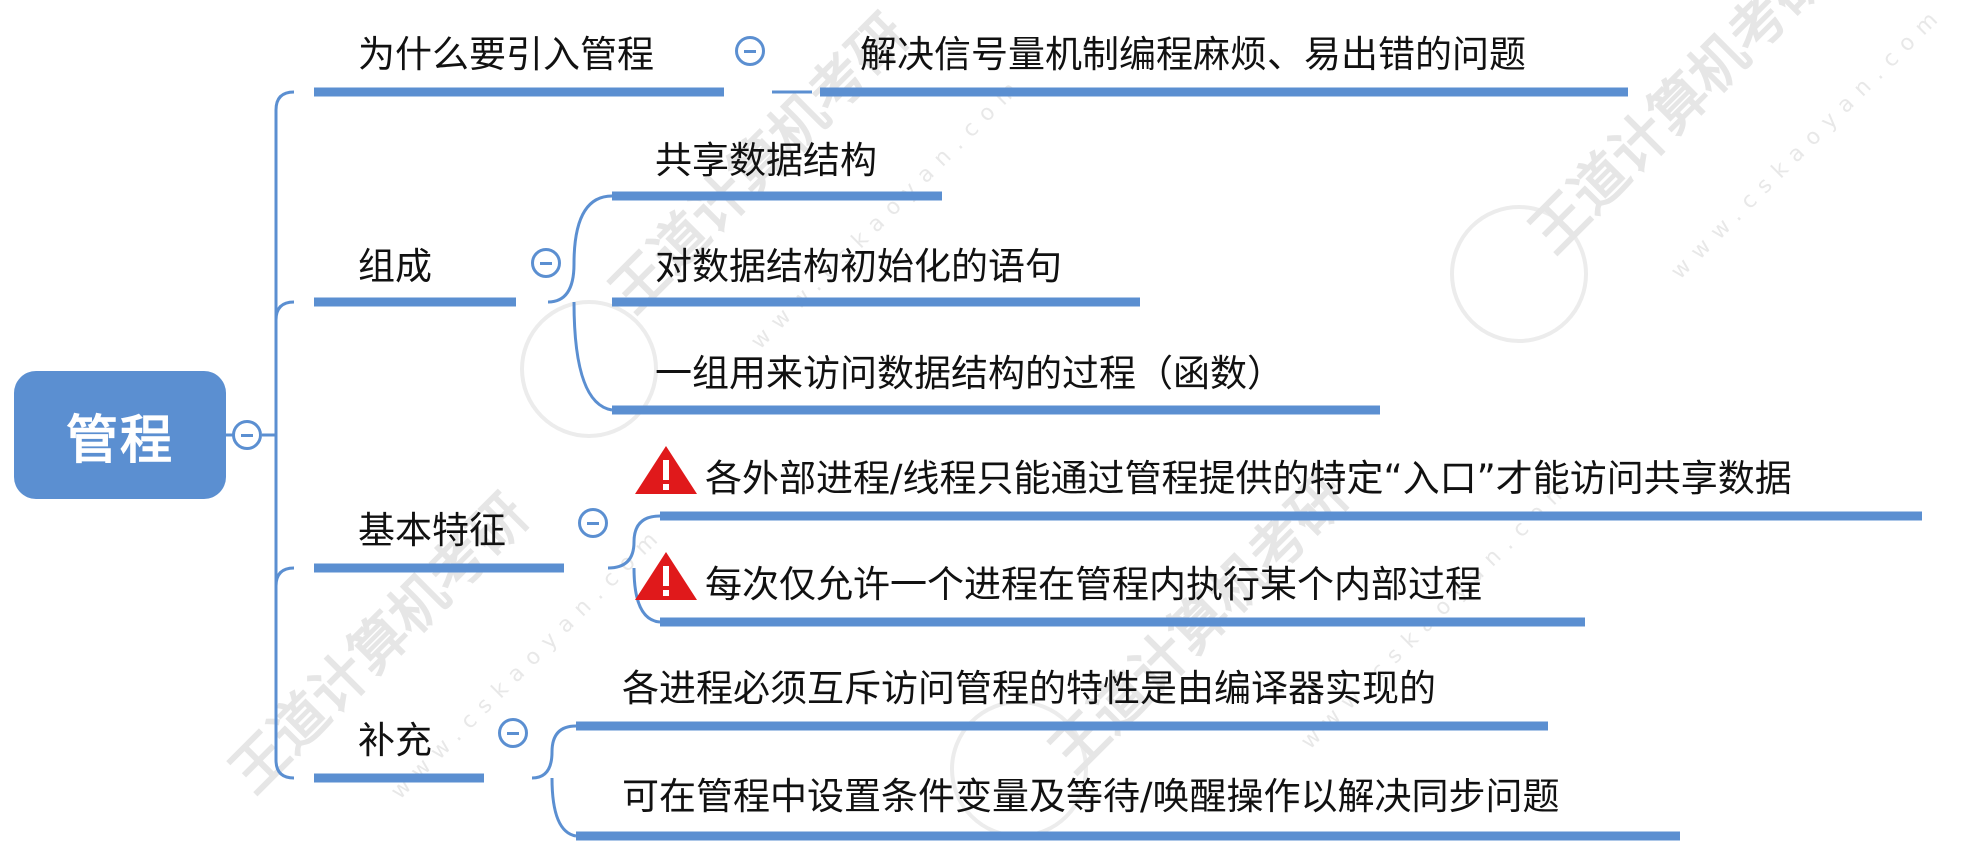 This screenshot has width=1967, height=844. Describe the element at coordinates (395, 740) in the screenshot. I see `branch-supplement: 补充` at that location.